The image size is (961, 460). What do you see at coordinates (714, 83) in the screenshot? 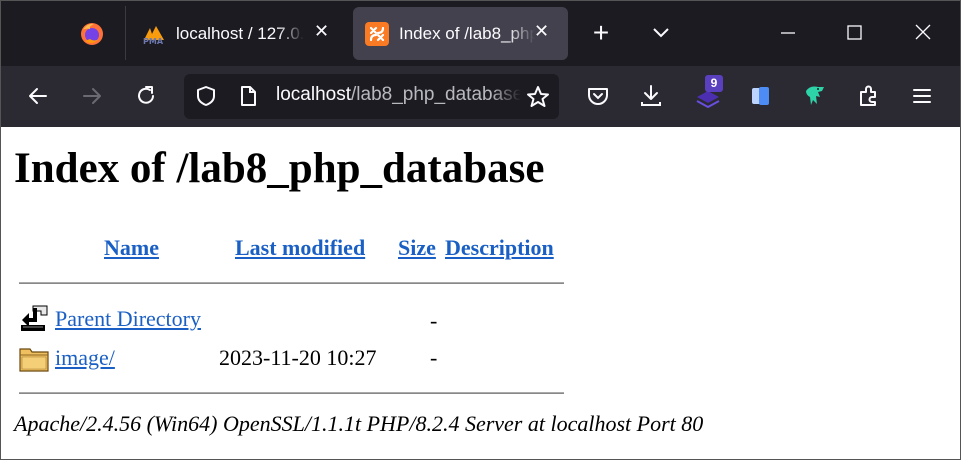
I see `extension-badge: 9` at bounding box center [714, 83].